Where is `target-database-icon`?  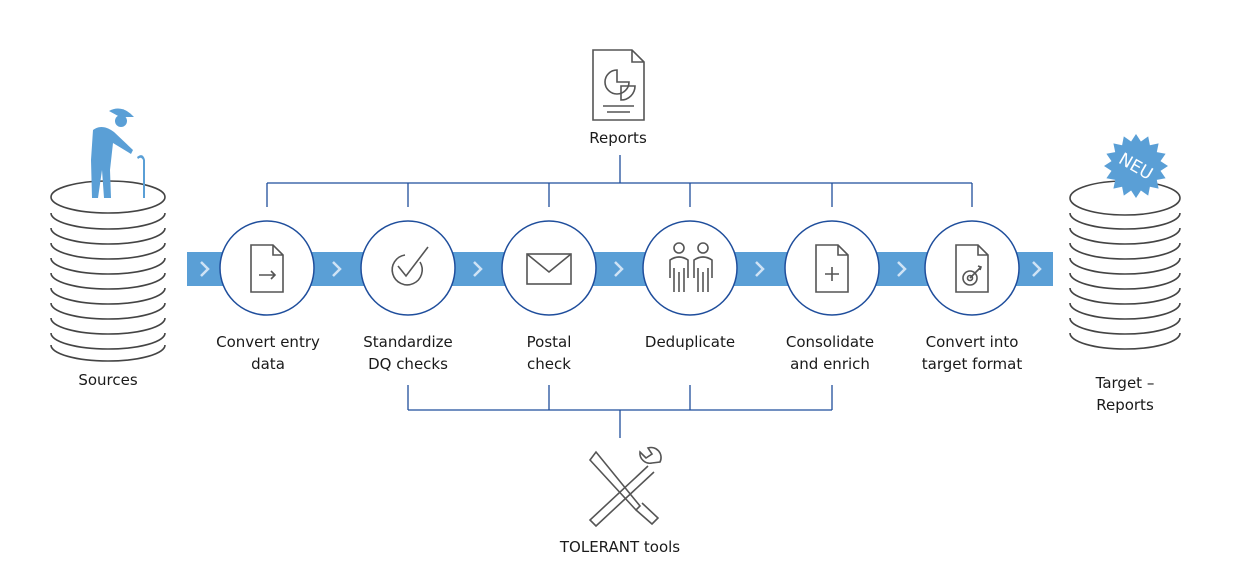 target-database-icon is located at coordinates (1125, 265).